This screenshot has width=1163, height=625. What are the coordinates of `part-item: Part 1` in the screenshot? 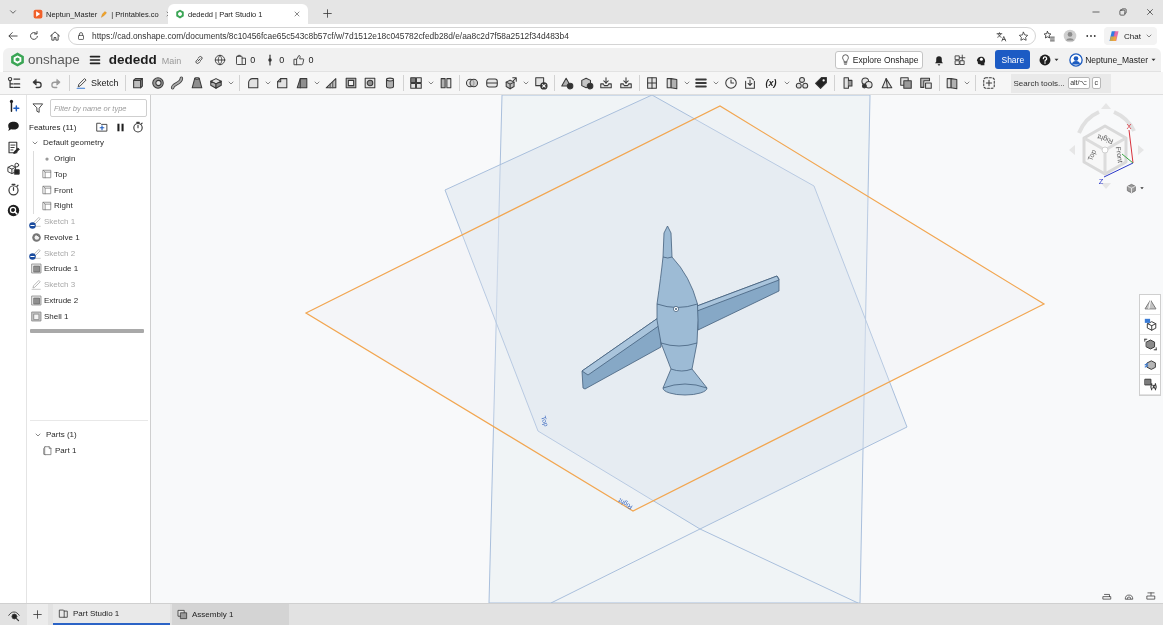 It's located at (89, 450).